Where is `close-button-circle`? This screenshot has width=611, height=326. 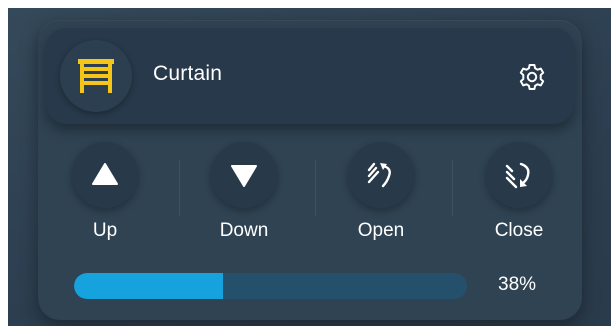 close-button-circle is located at coordinates (519, 175).